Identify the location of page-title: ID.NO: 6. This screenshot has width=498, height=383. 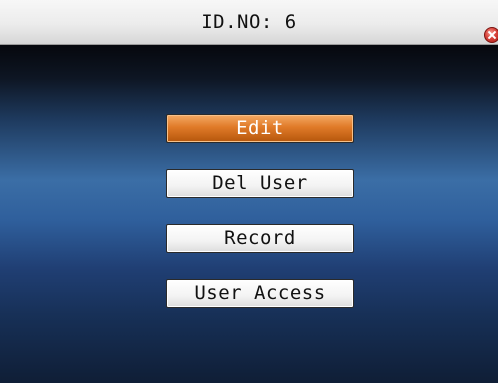
(249, 22).